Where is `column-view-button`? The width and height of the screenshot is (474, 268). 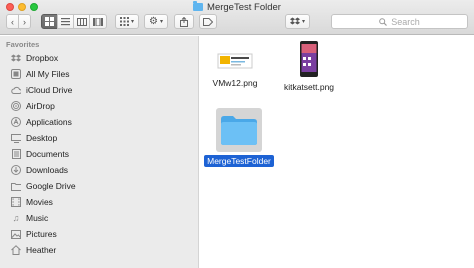 column-view-button is located at coordinates (81, 21).